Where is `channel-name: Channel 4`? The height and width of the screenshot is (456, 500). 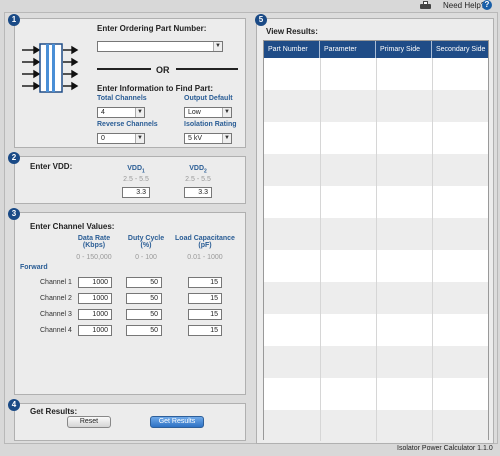
channel-name: Channel 4 is located at coordinates (56, 330).